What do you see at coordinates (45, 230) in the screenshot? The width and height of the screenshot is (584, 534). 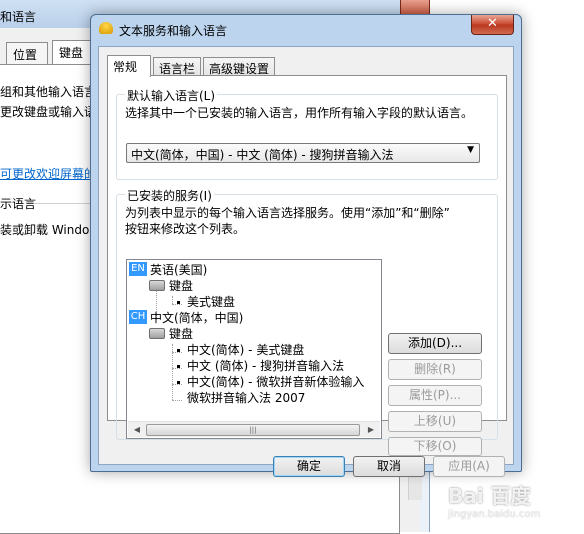 I see `background-line-4: 装或卸载 Windo` at bounding box center [45, 230].